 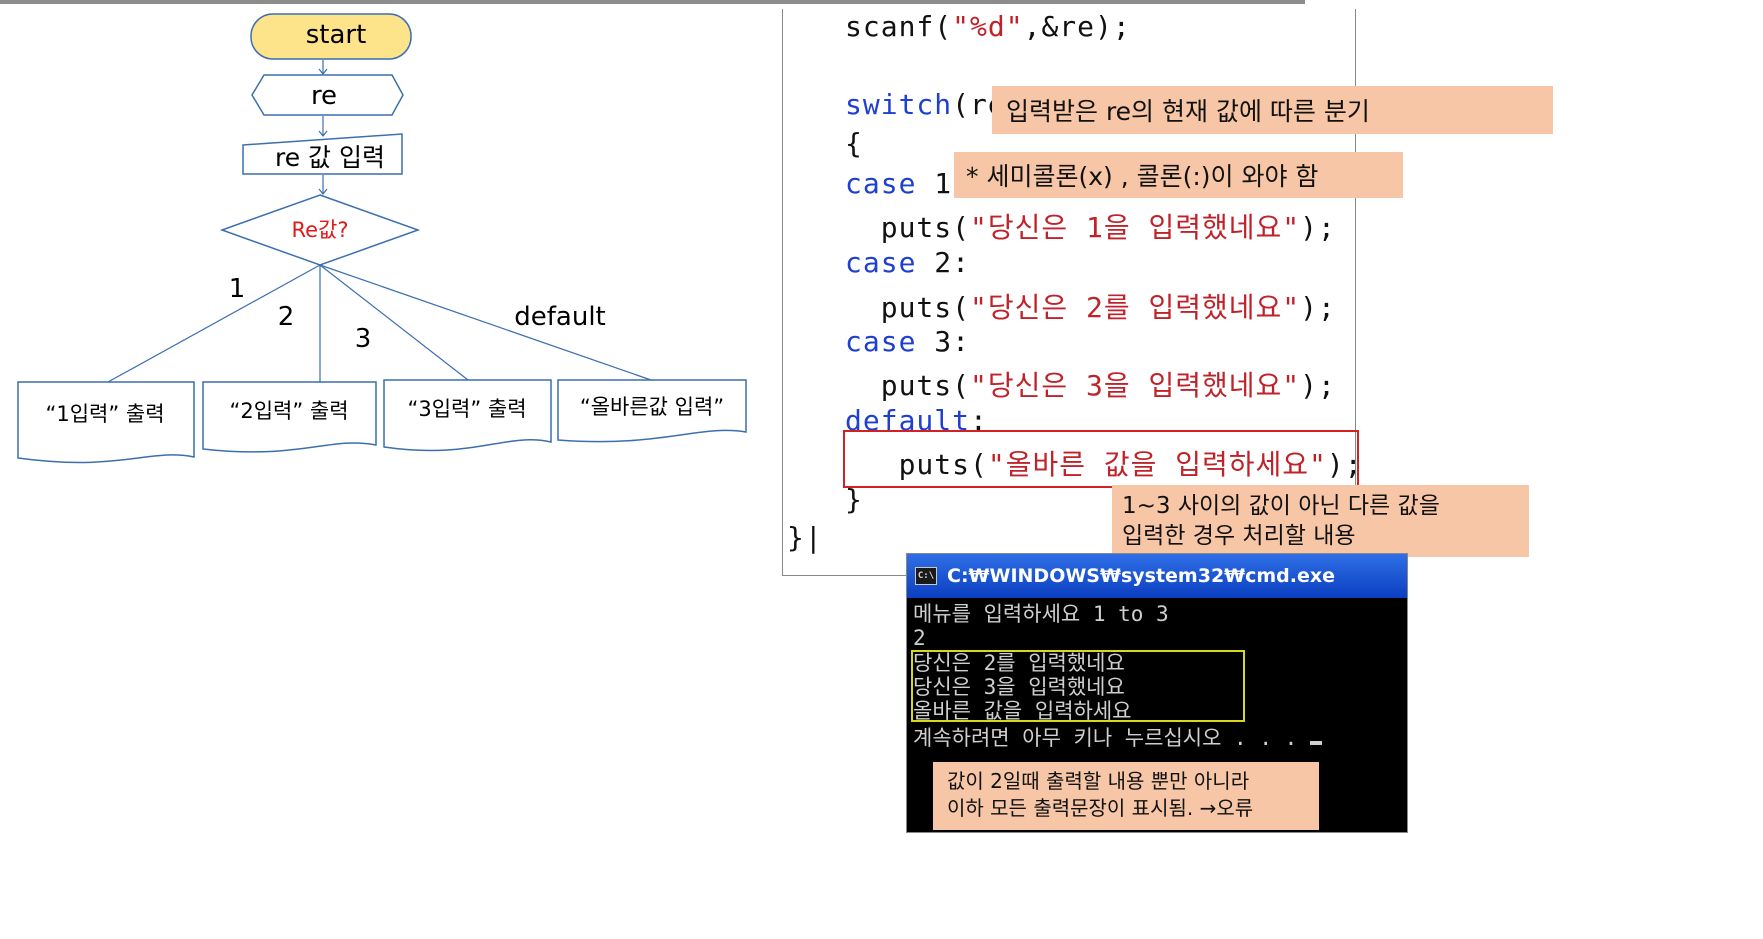 What do you see at coordinates (919, 638) in the screenshot?
I see `console-line-2: 2` at bounding box center [919, 638].